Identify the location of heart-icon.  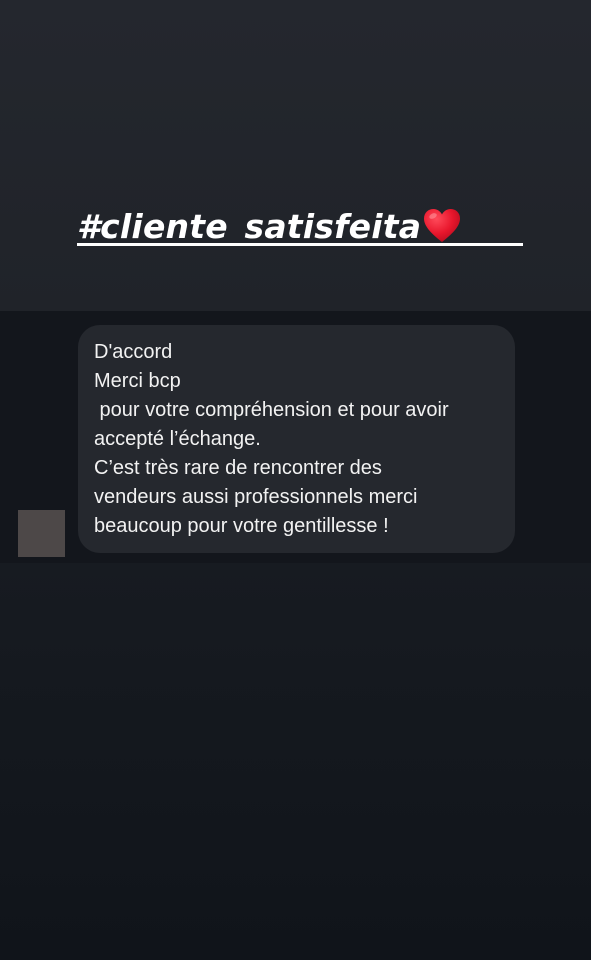
(442, 226).